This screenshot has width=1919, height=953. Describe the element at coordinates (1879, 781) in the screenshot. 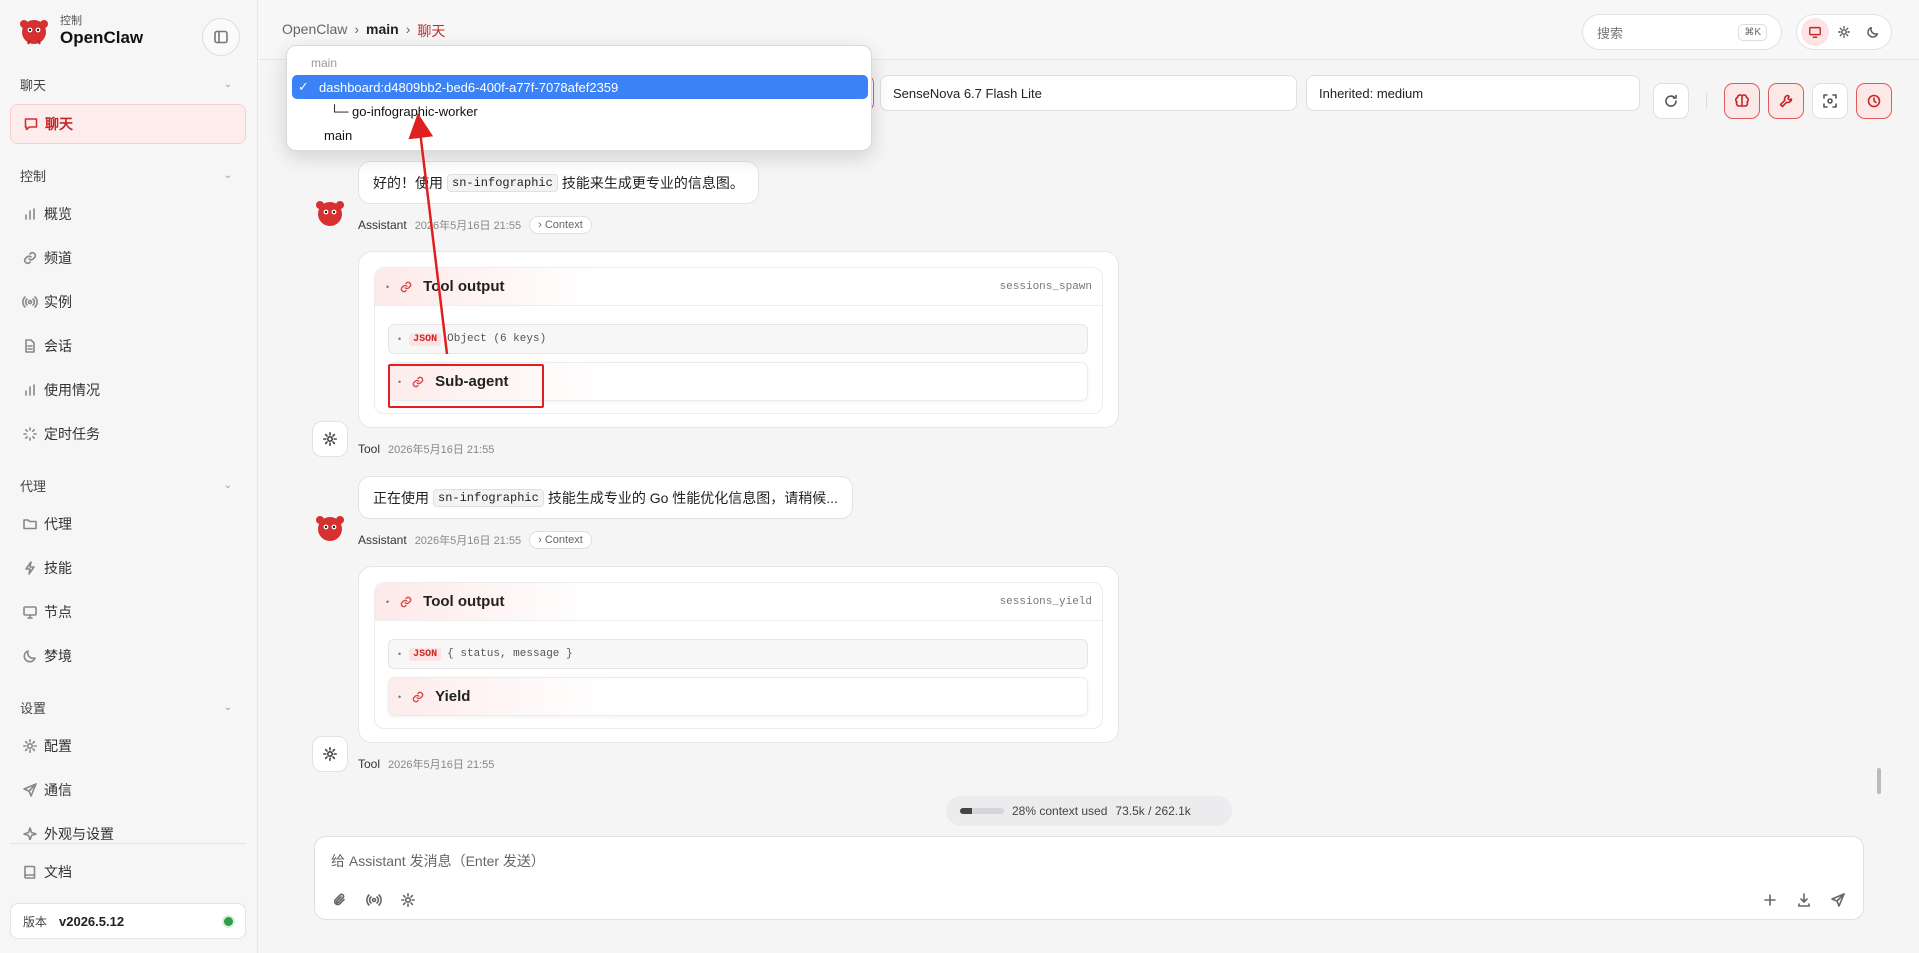

I see `chat-scrollbar` at that location.